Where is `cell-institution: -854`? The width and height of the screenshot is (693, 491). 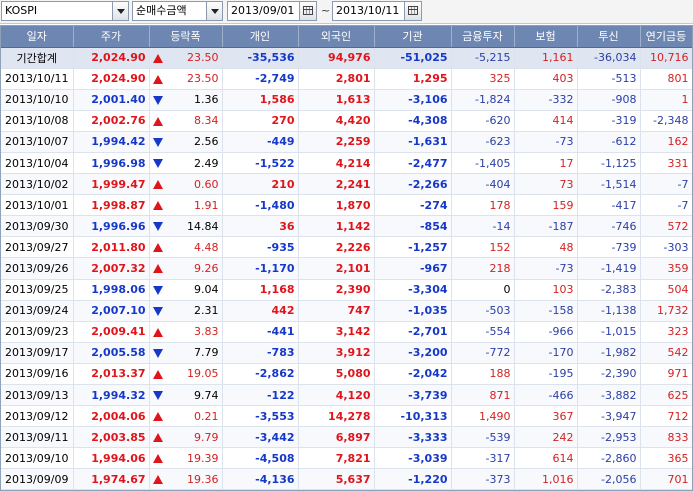
cell-institution: -854 is located at coordinates (413, 226).